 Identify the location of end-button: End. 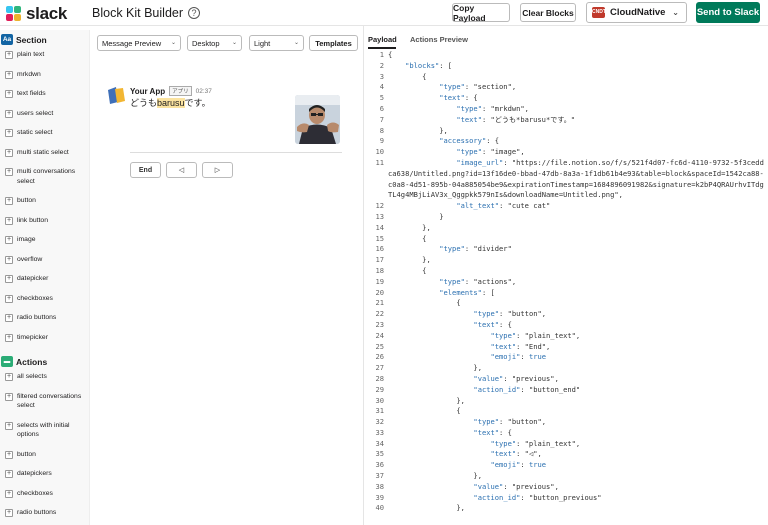
(145, 170).